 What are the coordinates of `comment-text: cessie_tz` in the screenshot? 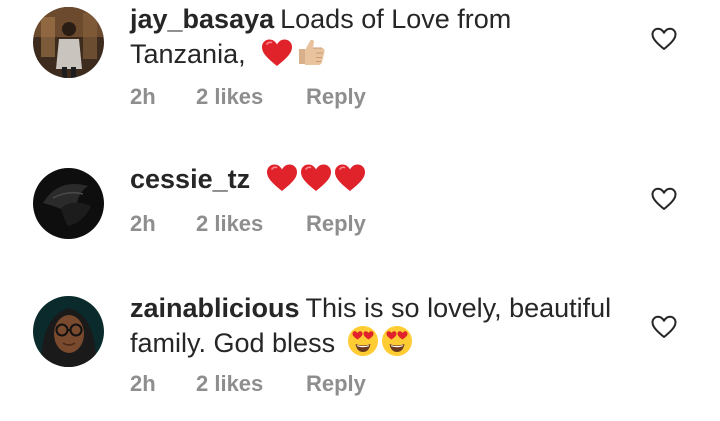 It's located at (380, 179).